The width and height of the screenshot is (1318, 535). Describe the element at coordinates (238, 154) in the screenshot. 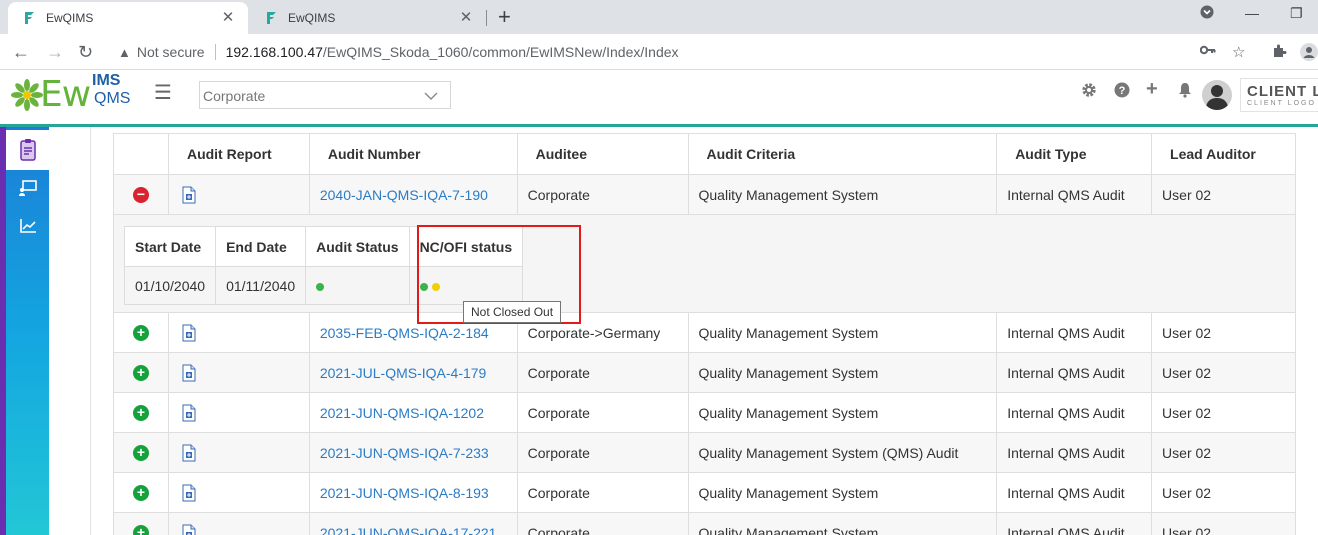

I see `column-header-audit-report: Audit Report` at that location.